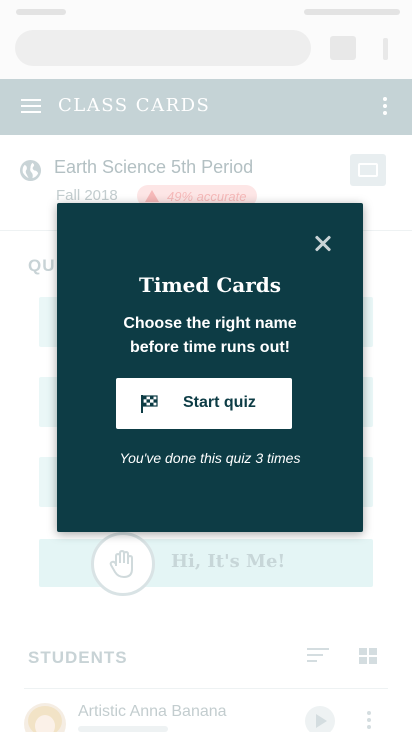 This screenshot has height=732, width=412. Describe the element at coordinates (149, 404) in the screenshot. I see `checkered-flag-icon` at that location.